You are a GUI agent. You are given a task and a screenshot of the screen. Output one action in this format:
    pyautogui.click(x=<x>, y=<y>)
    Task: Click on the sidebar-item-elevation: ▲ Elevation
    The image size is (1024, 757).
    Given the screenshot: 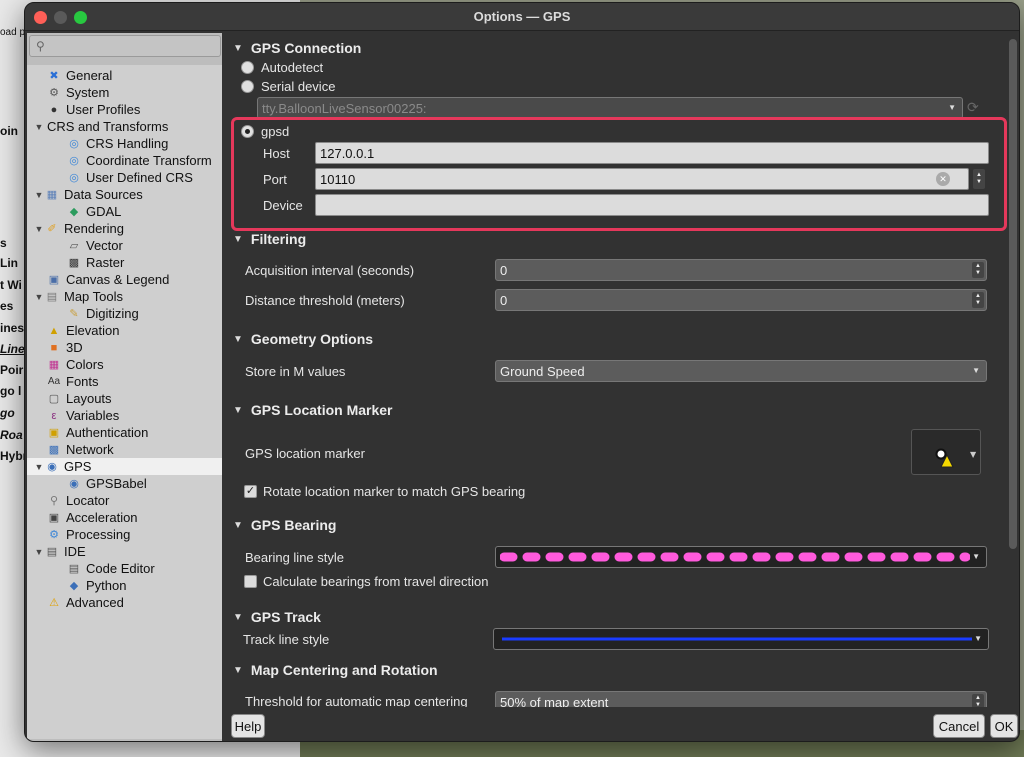 What is the action you would take?
    pyautogui.click(x=83, y=330)
    